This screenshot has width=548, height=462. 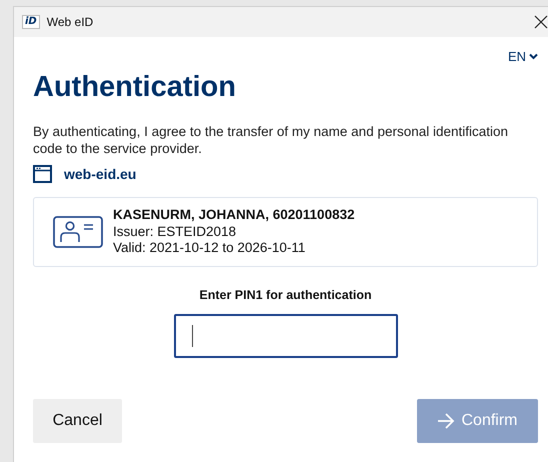 What do you see at coordinates (42, 174) in the screenshot?
I see `browser-window-icon` at bounding box center [42, 174].